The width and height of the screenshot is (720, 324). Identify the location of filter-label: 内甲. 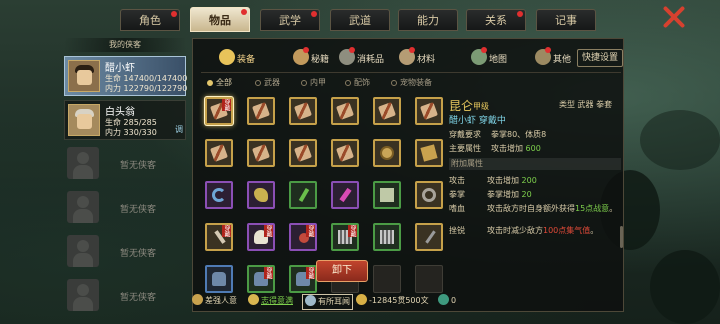
(318, 82).